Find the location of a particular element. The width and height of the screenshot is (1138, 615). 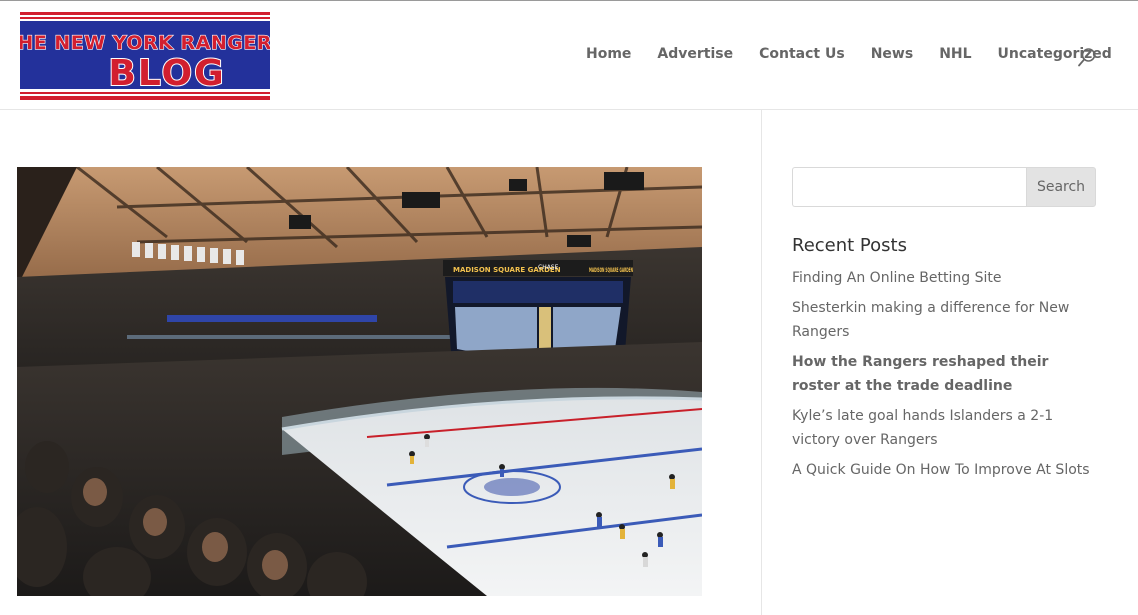

nav-news: News is located at coordinates (892, 54).